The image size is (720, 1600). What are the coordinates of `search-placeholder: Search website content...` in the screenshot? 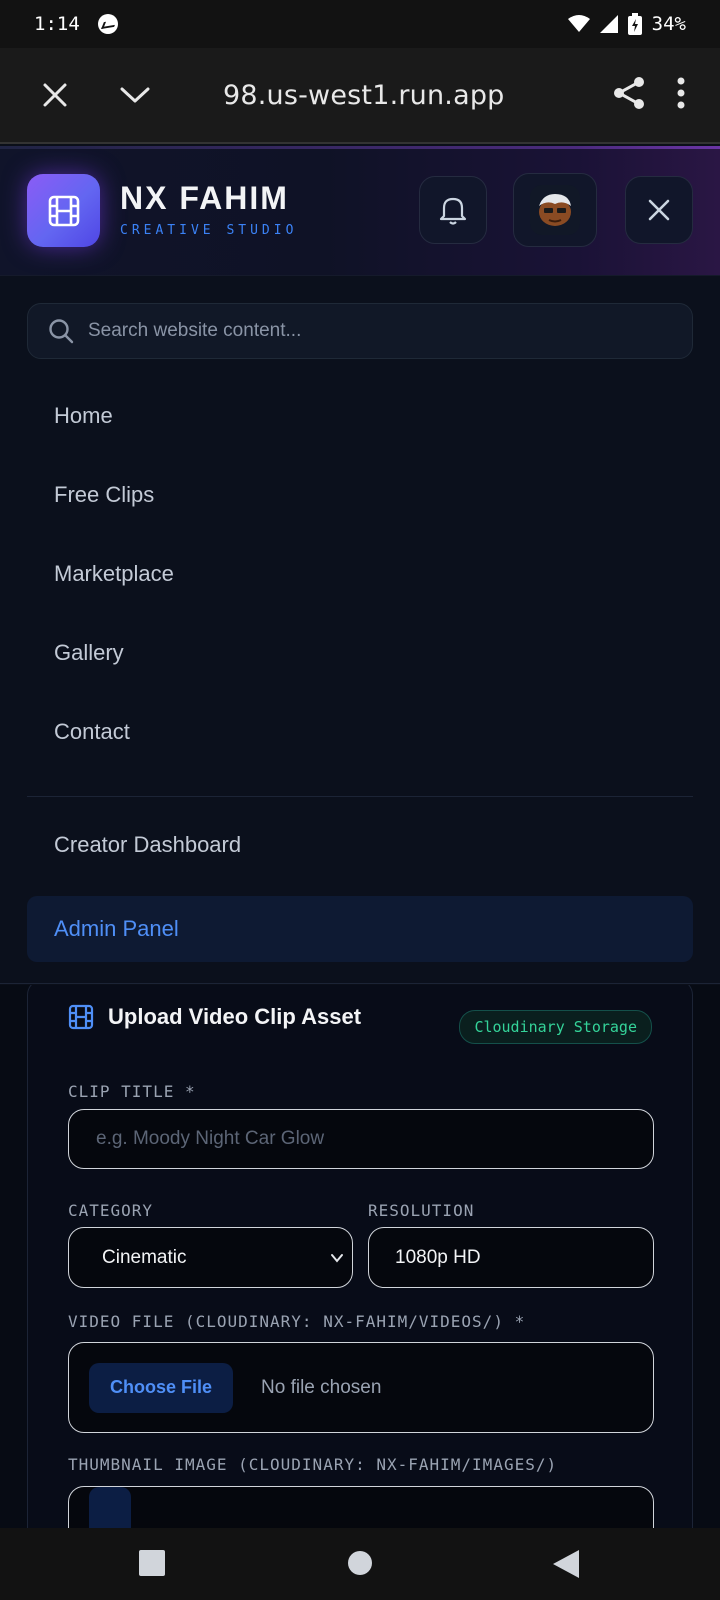 It's located at (195, 330).